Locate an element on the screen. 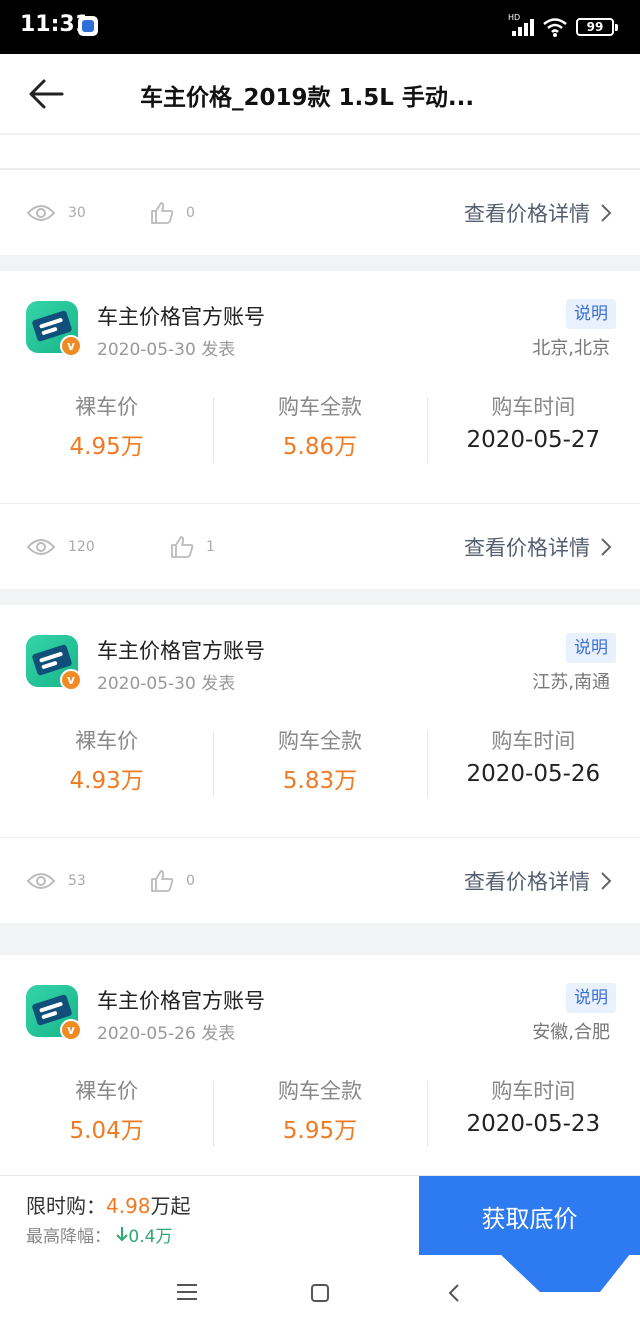 This screenshot has width=640, height=1332. full-price-value: 5.83万 is located at coordinates (320, 781).